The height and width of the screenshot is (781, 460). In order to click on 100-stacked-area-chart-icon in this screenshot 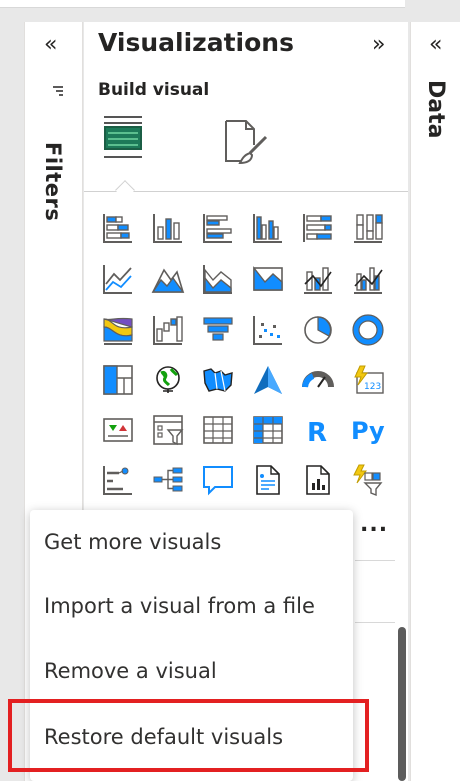, I will do `click(268, 279)`.